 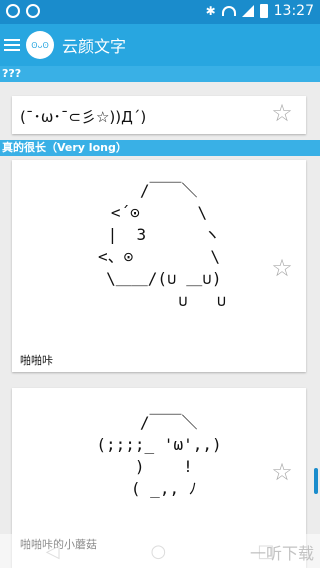 What do you see at coordinates (53, 551) in the screenshot?
I see `back-icon: ◁` at bounding box center [53, 551].